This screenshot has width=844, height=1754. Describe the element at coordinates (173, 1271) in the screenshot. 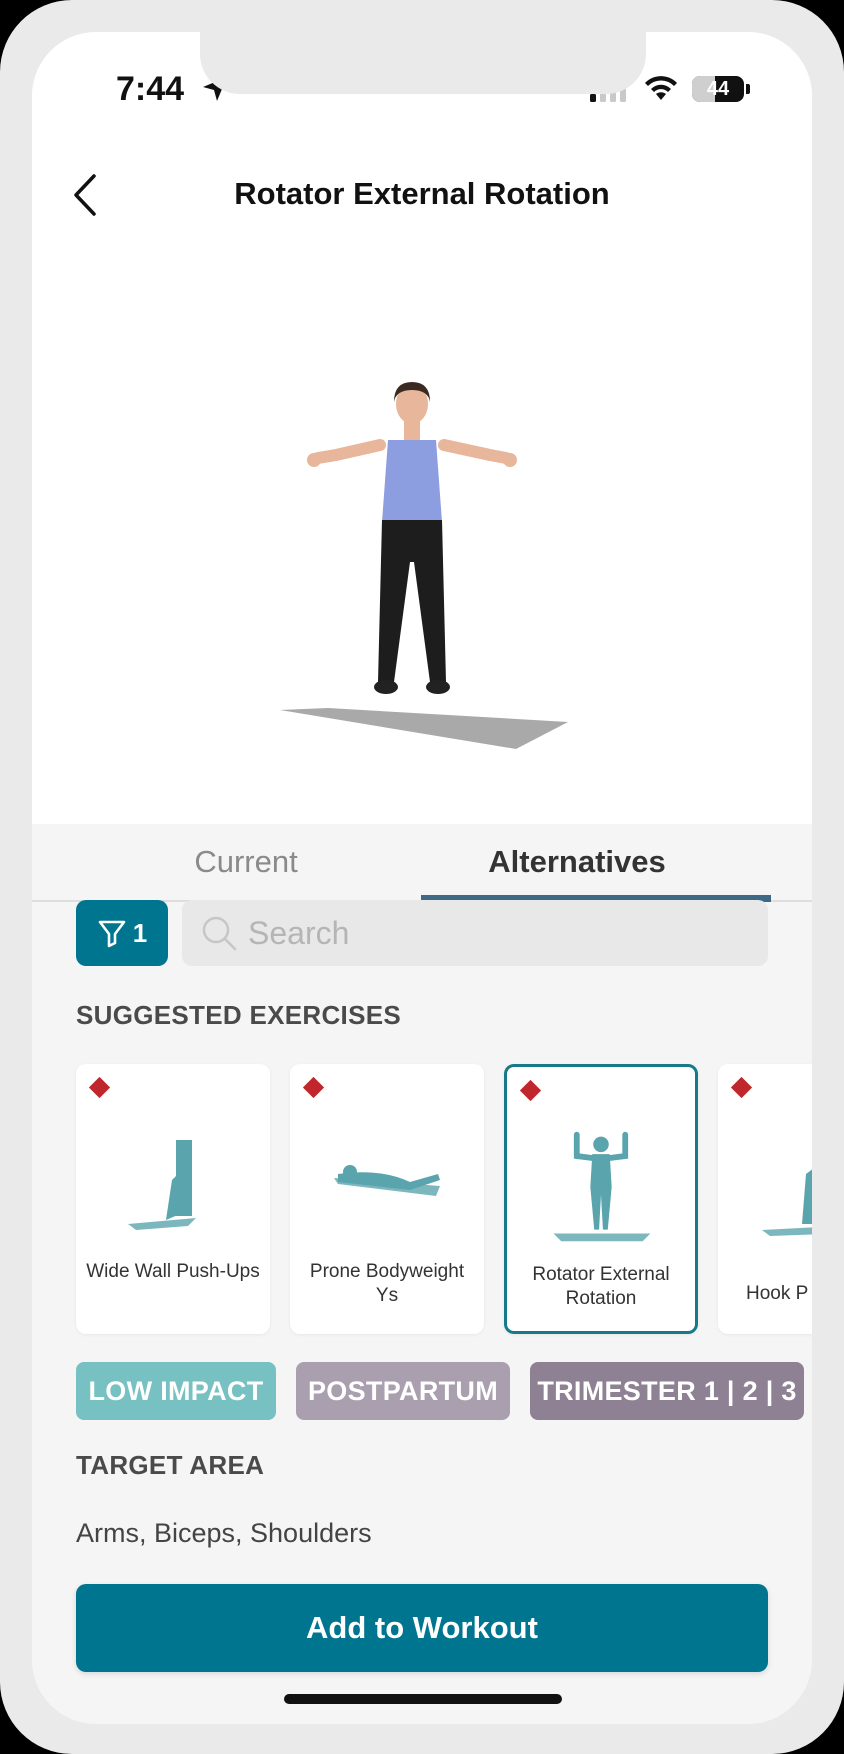

I see `exercise-card-label: Wide Wall Push-Ups` at that location.